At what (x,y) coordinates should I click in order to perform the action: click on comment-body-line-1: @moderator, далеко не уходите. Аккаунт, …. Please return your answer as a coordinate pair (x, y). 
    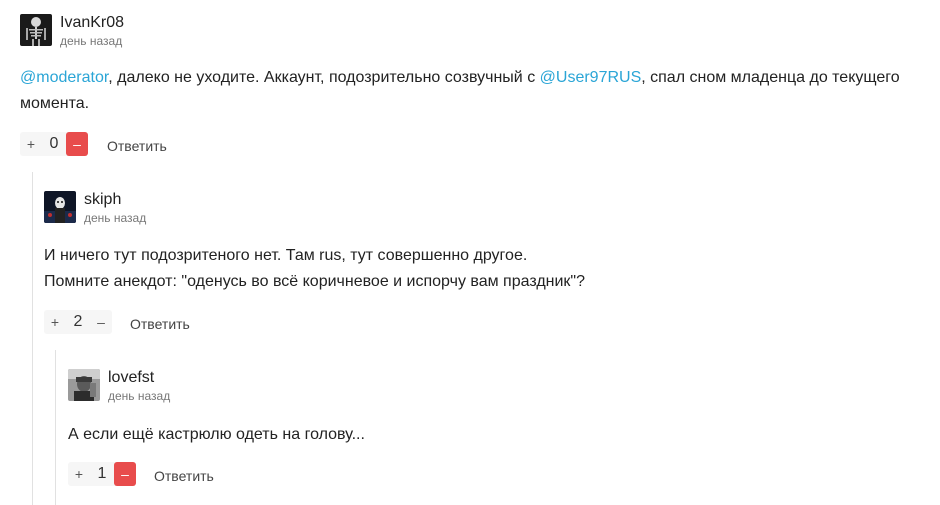
    Looking at the image, I should click on (460, 78).